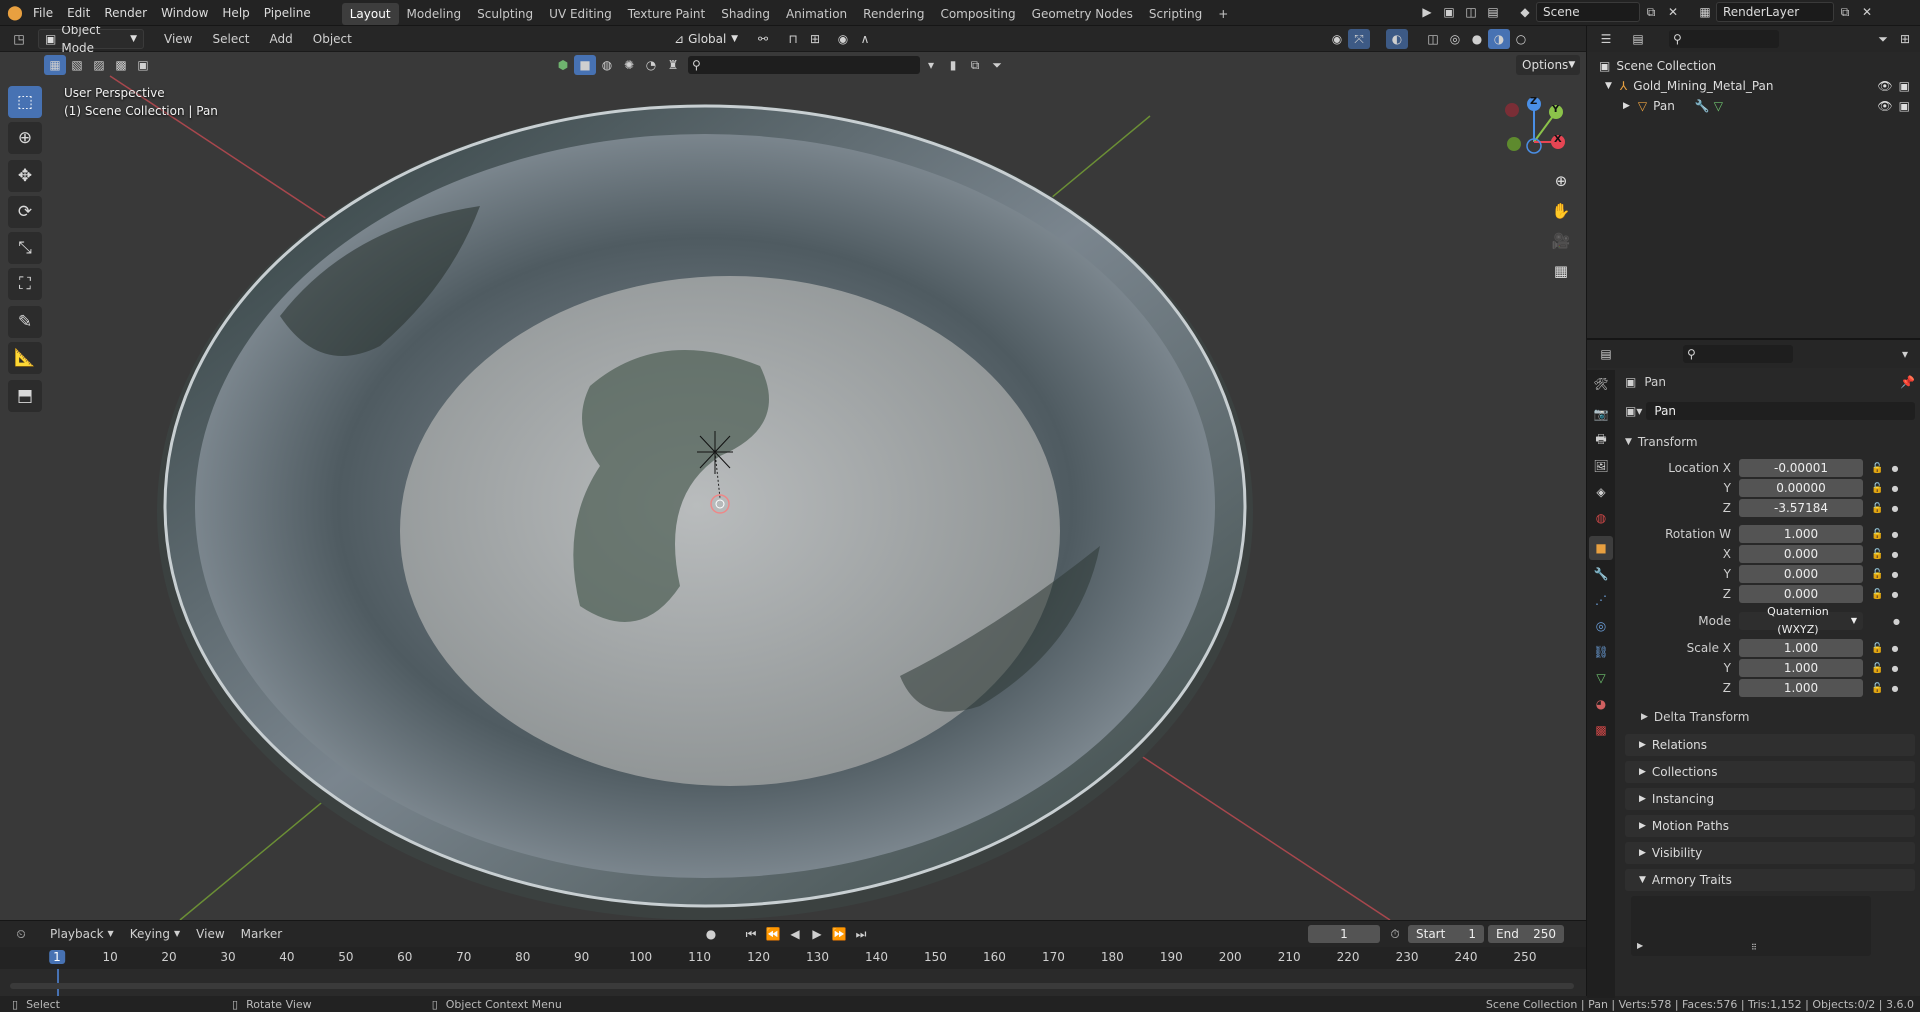 The image size is (1920, 1012). What do you see at coordinates (1705, 12) in the screenshot?
I see `renderlayer-icon: ▦` at bounding box center [1705, 12].